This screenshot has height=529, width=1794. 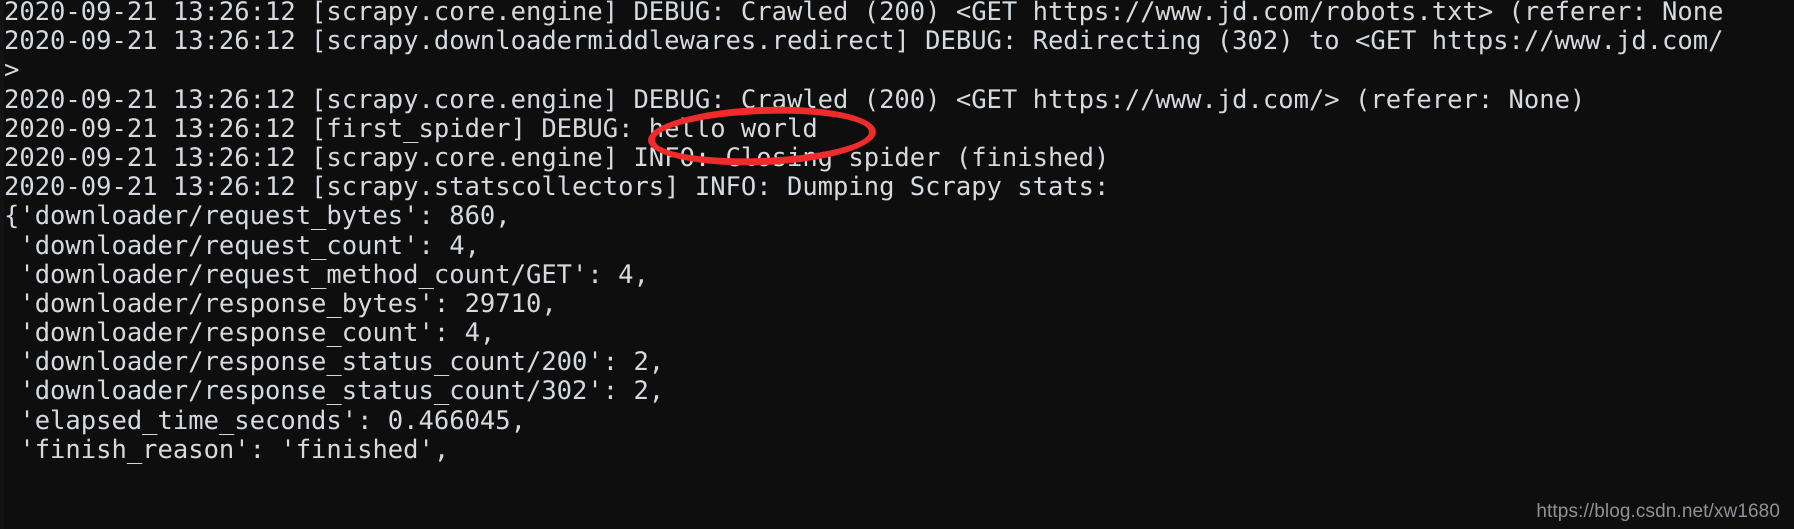 What do you see at coordinates (2, 264) in the screenshot?
I see `terminal-left-gutter` at bounding box center [2, 264].